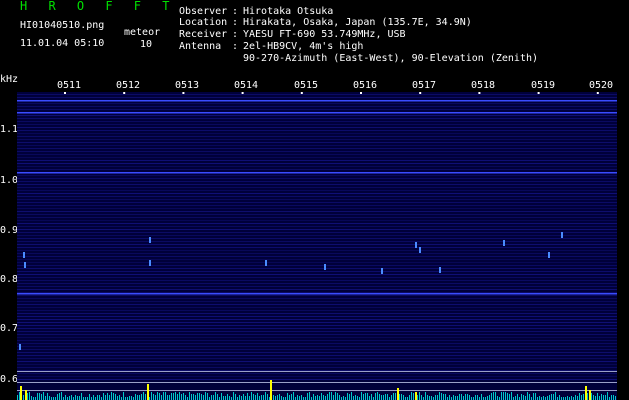  I want to click on info-key-antenna: Antenna, so click(200, 46).